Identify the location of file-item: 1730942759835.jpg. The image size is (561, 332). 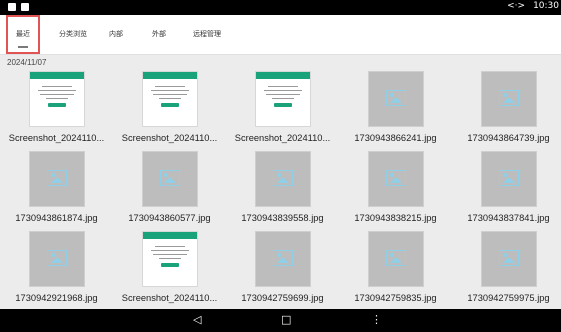
(395, 272).